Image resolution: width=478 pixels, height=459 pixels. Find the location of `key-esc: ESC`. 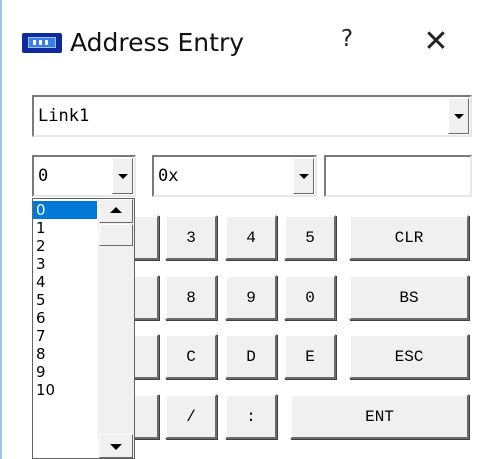

key-esc: ESC is located at coordinates (409, 356).